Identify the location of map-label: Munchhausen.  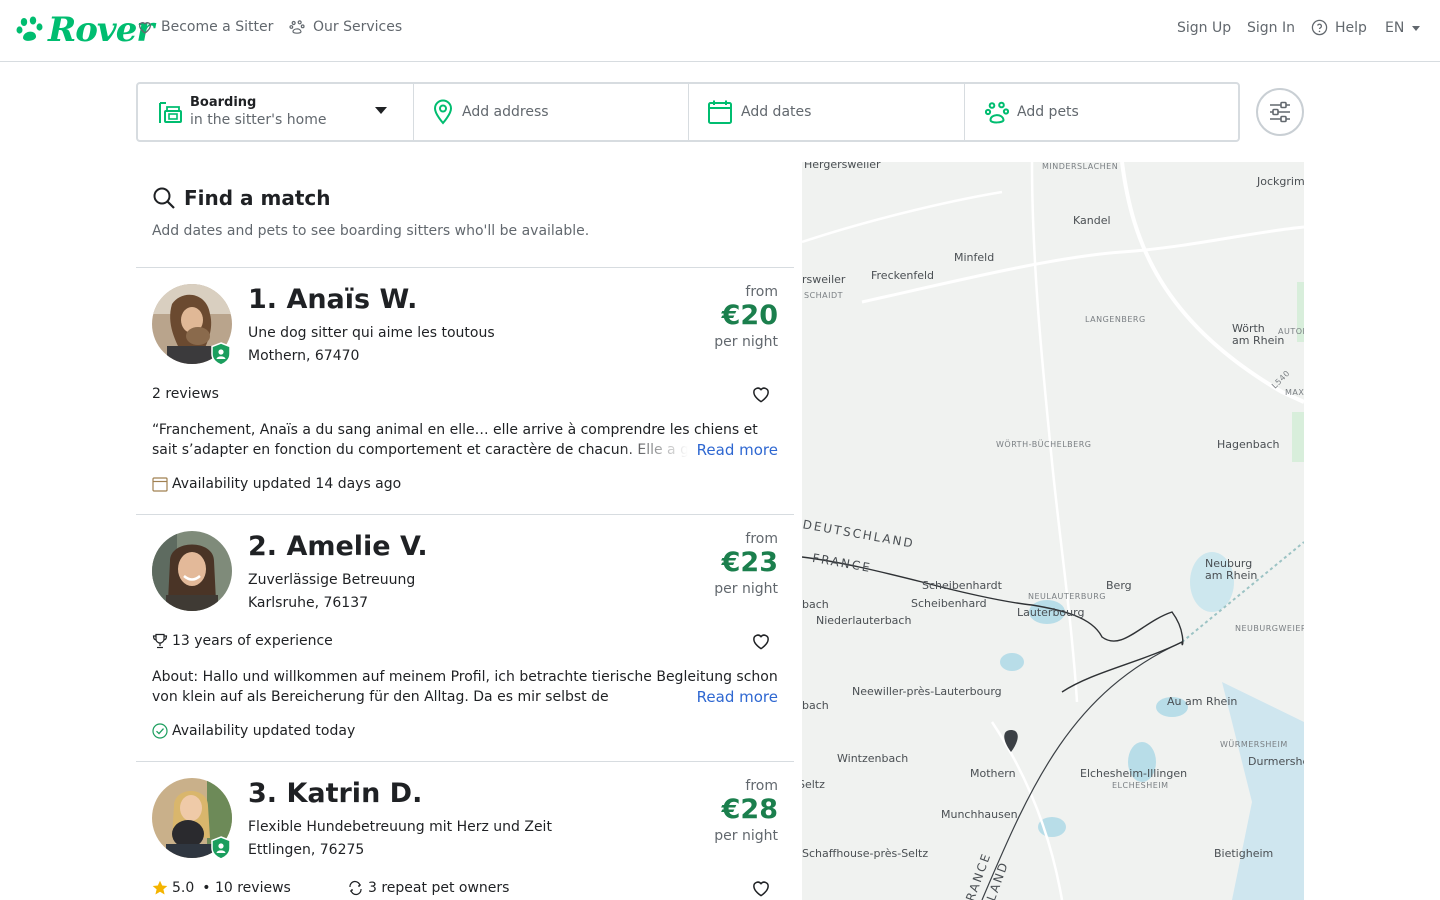
(979, 814).